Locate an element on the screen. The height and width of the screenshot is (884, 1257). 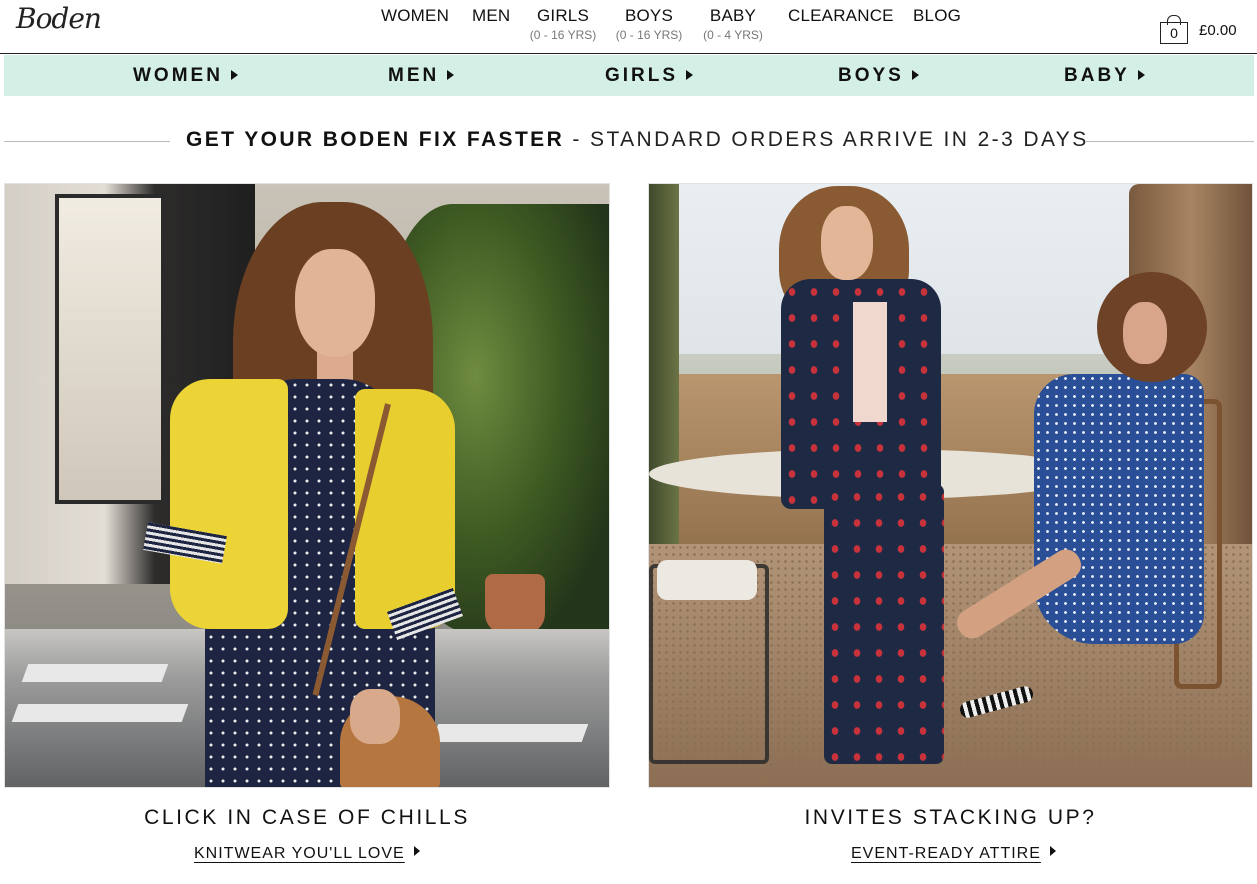
top-nav-clearance: CLEARANCE is located at coordinates (841, 16).